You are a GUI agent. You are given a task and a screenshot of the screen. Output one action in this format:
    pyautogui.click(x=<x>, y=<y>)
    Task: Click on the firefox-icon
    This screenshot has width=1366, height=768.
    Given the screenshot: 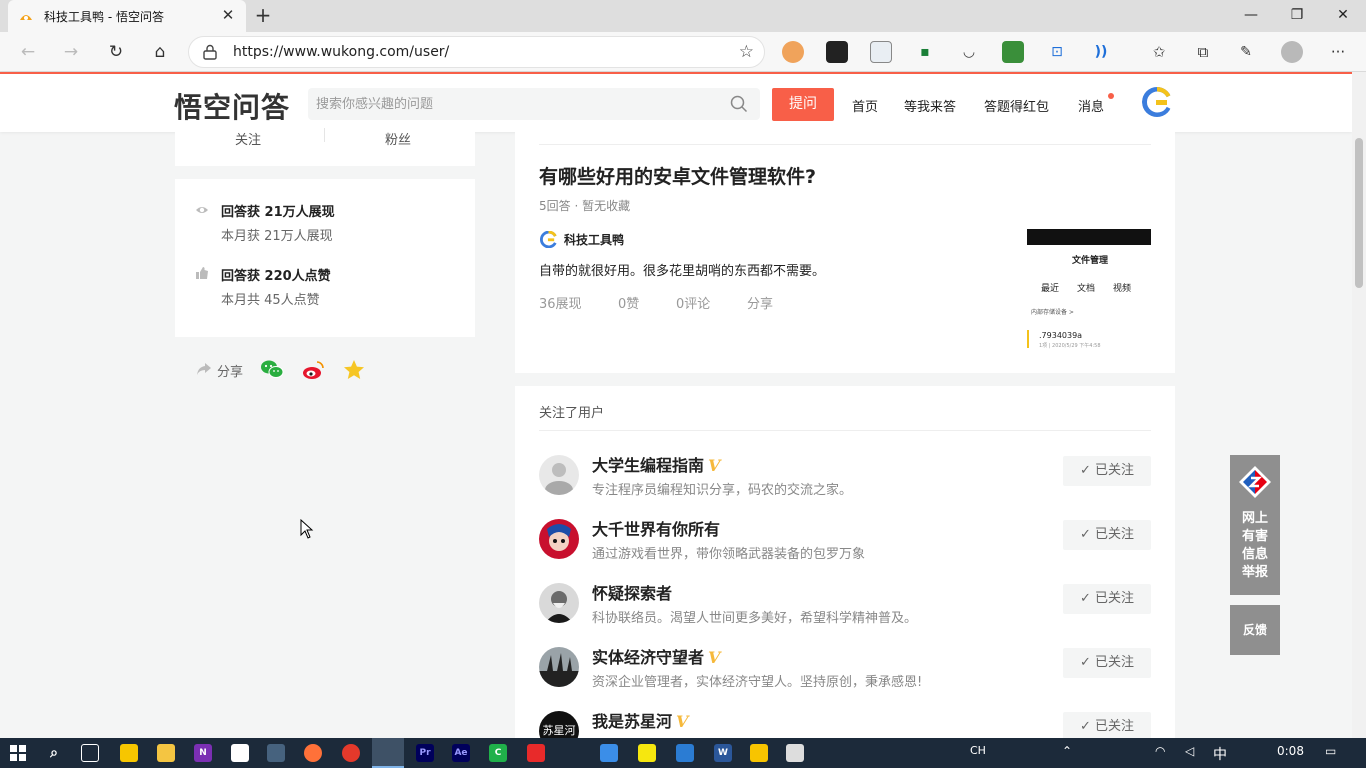 What is the action you would take?
    pyautogui.click(x=313, y=753)
    